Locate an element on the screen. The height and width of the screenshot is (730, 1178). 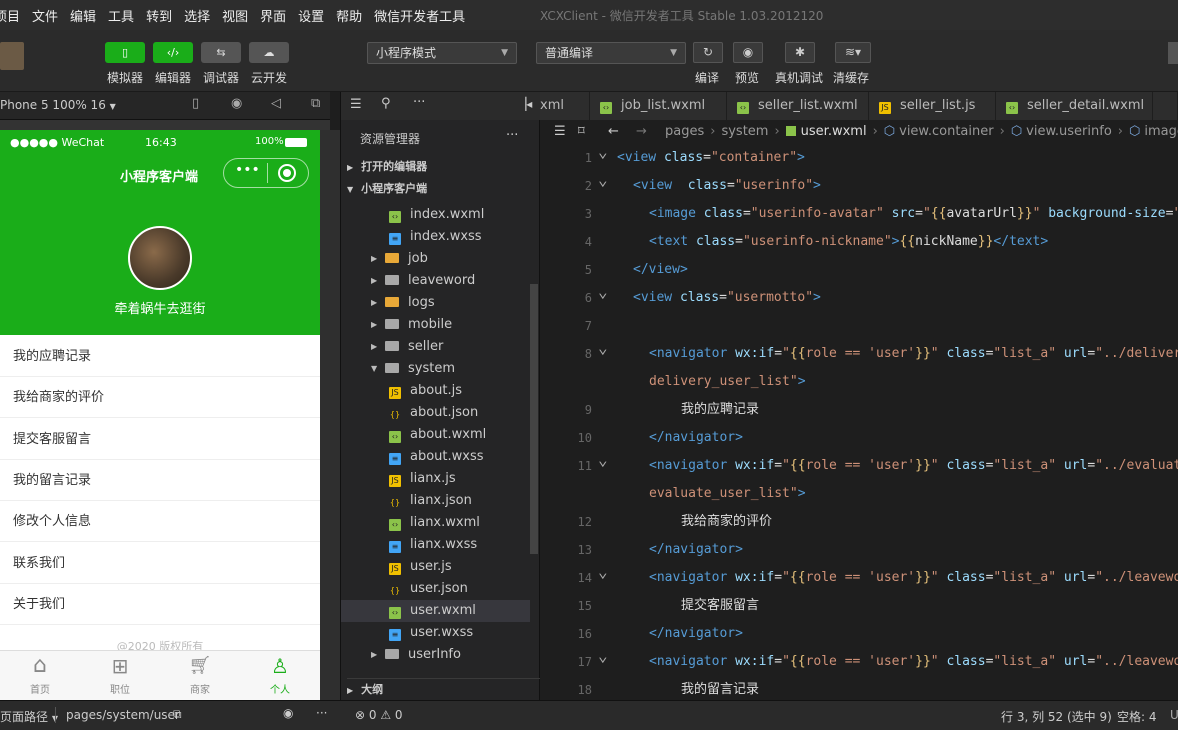
editor-tab: ‹› job_list.wxml is located at coordinates (658, 106).